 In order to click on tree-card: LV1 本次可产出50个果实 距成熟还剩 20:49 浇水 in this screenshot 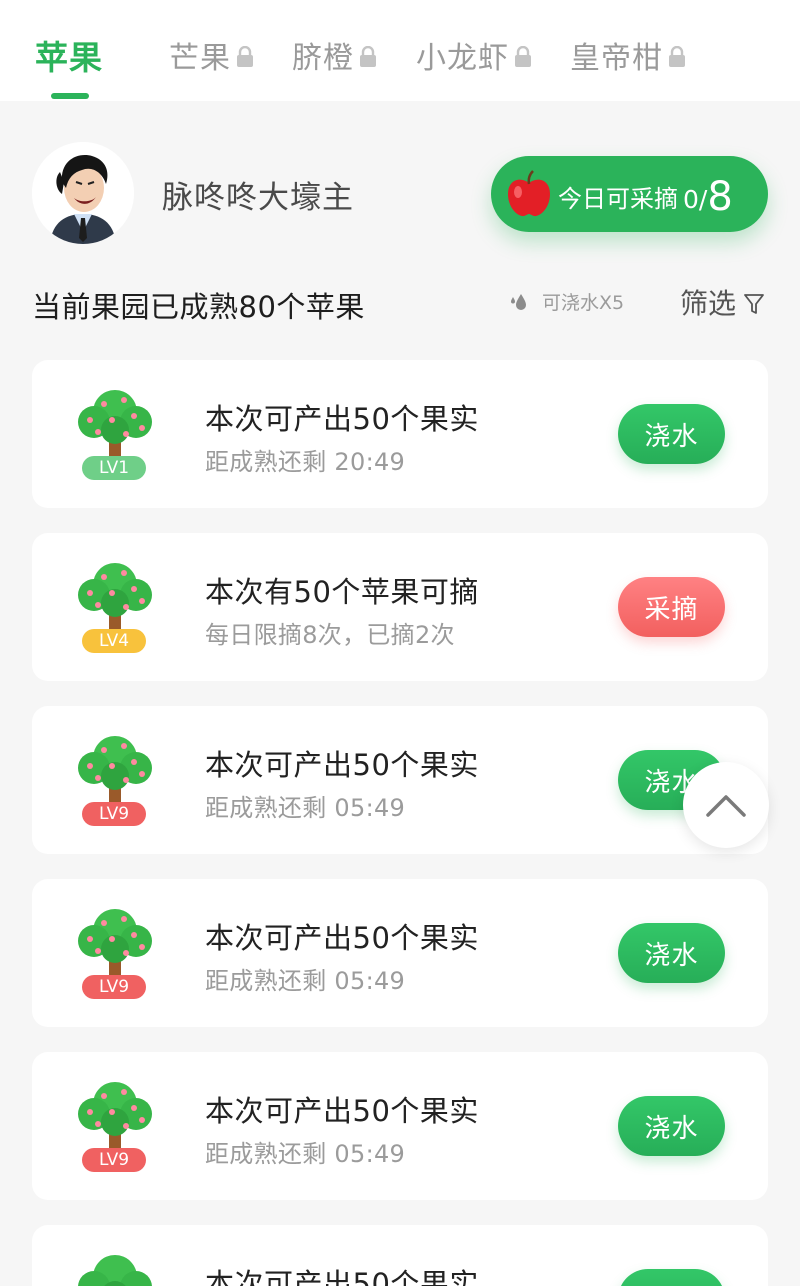, I will do `click(400, 434)`.